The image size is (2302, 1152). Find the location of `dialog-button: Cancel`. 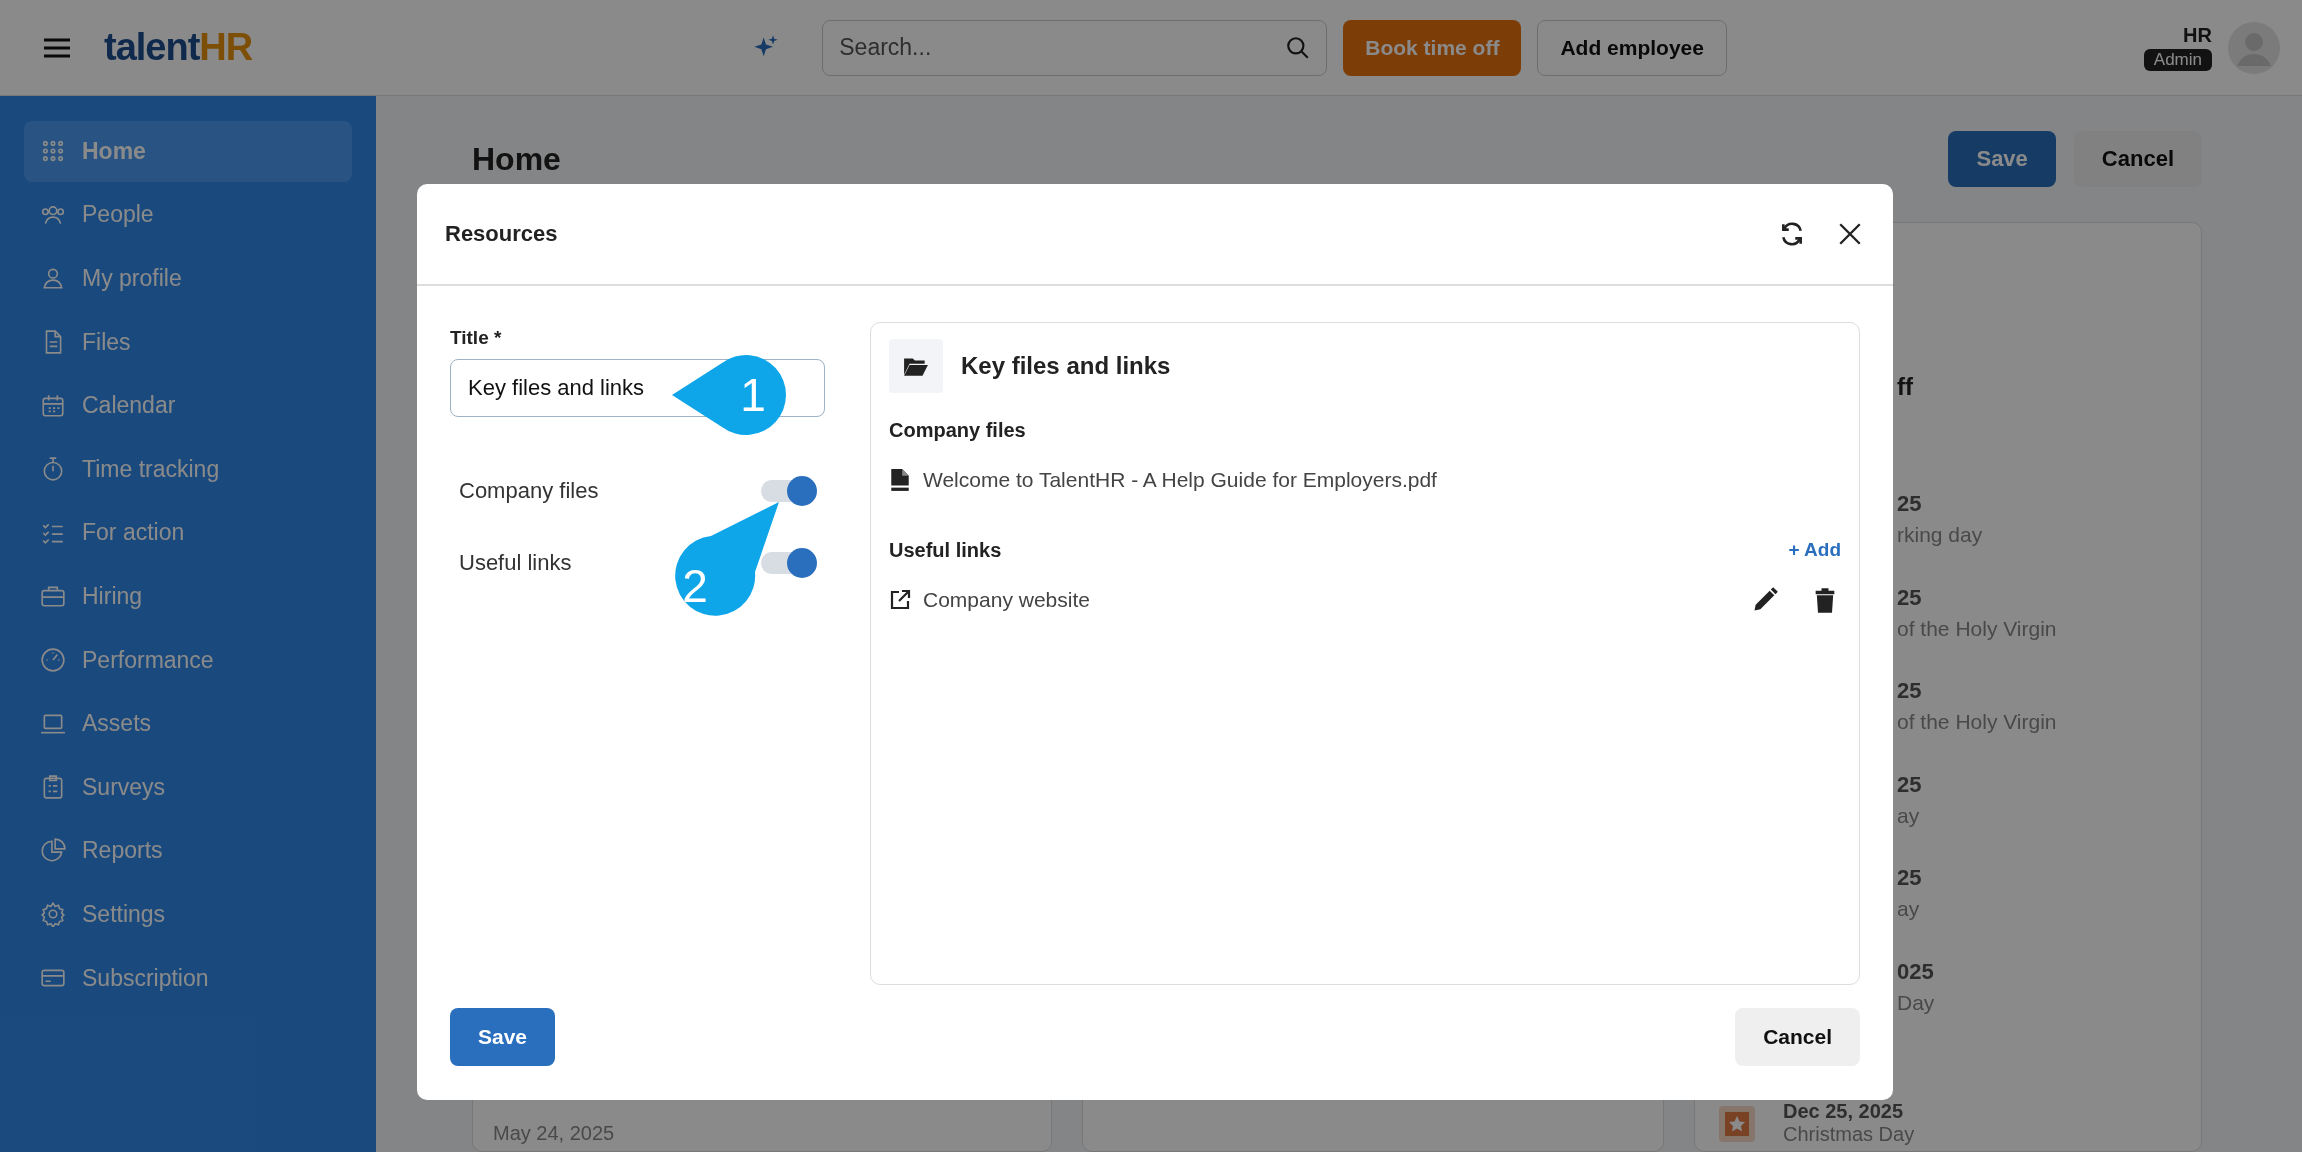

dialog-button: Cancel is located at coordinates (1797, 1037).